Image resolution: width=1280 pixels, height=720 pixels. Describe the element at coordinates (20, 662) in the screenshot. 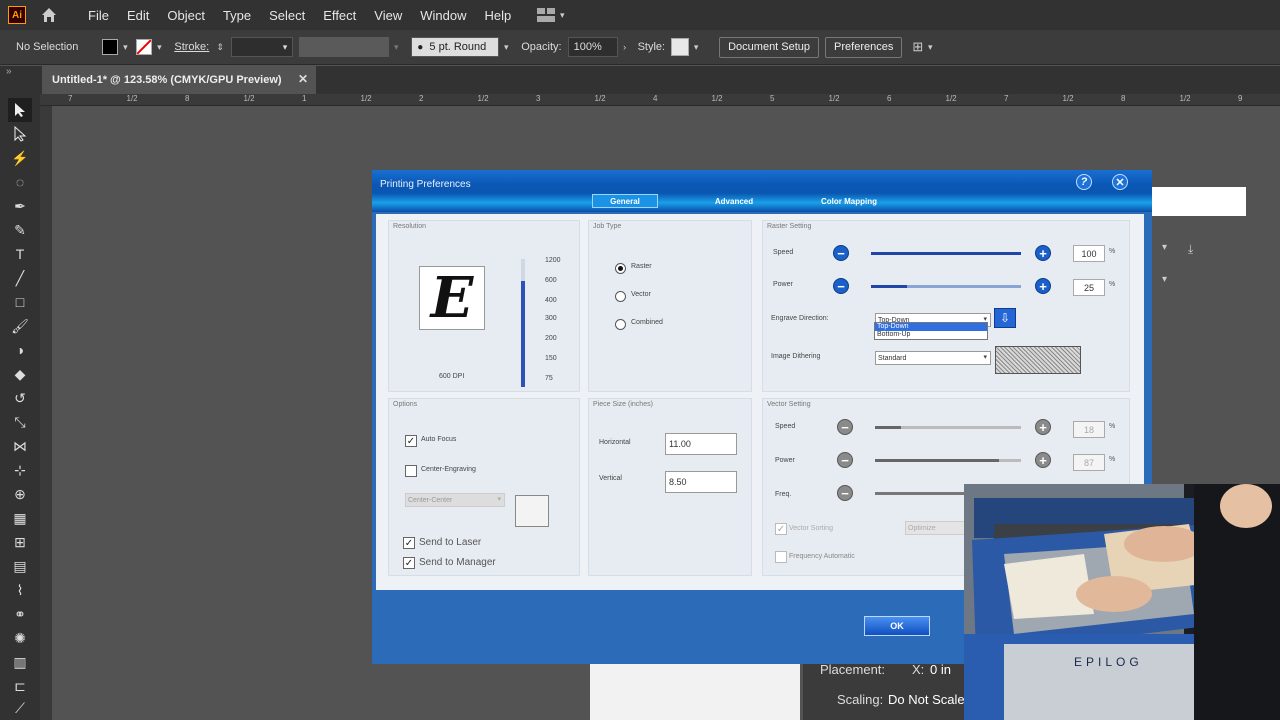

I see `column-graph-tool-icon: ▥` at that location.